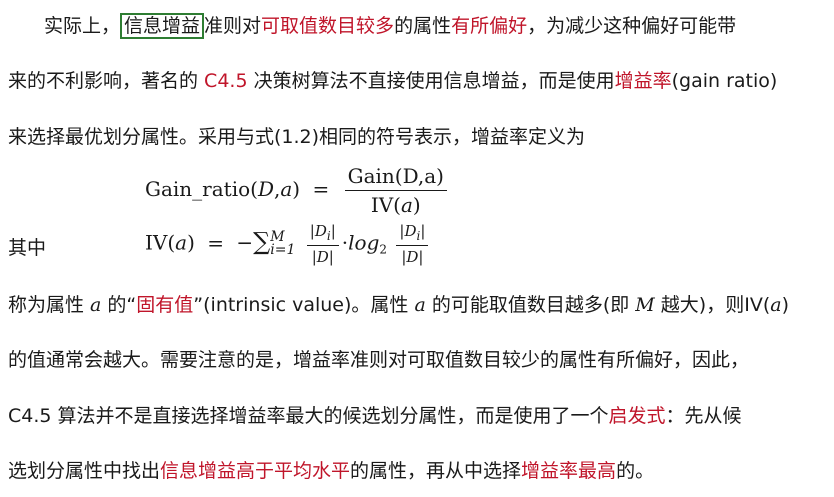 This screenshot has width=834, height=497. I want to click on text: 来选择最优划分属性。采用与式(1.2)相同的符号表示，增益率定义为, so click(297, 137).